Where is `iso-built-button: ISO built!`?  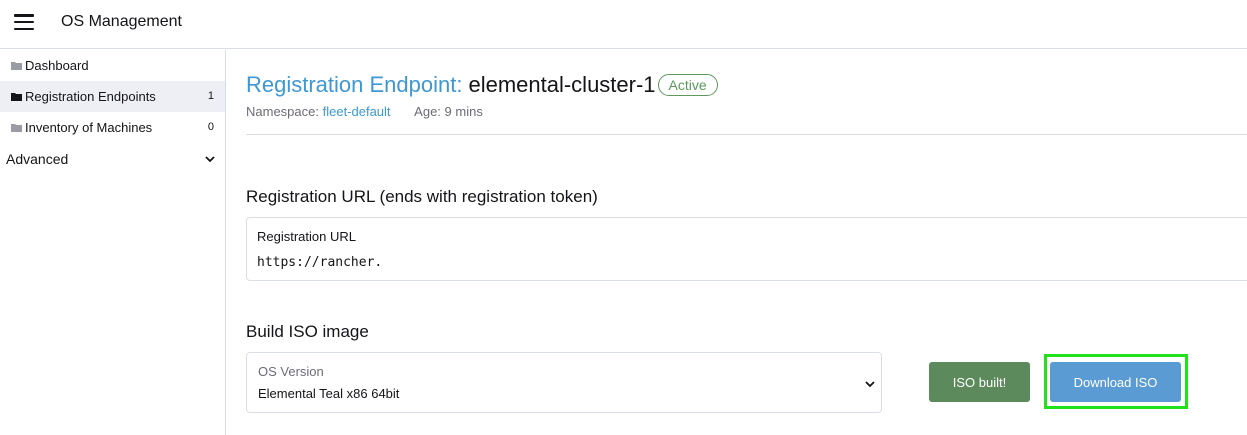
iso-built-button: ISO built! is located at coordinates (979, 382).